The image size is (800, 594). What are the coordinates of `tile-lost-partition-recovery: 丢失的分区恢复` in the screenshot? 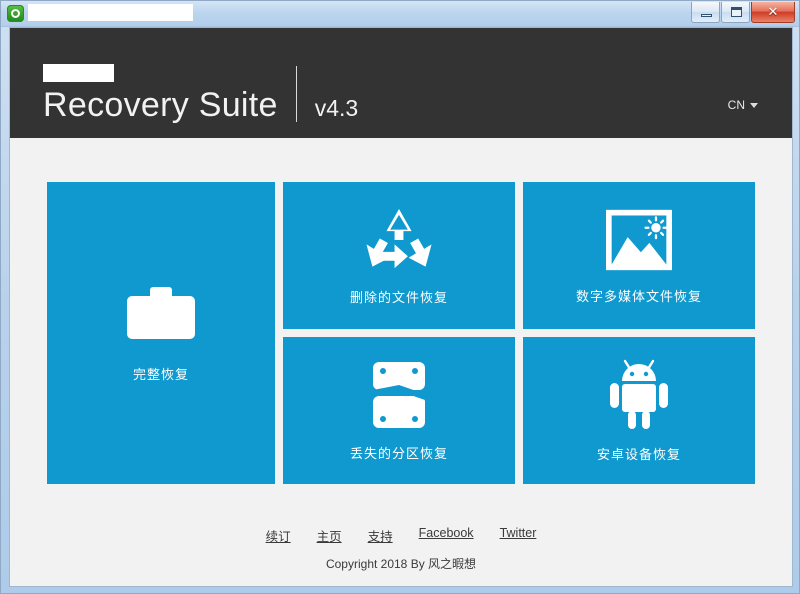 It's located at (399, 410).